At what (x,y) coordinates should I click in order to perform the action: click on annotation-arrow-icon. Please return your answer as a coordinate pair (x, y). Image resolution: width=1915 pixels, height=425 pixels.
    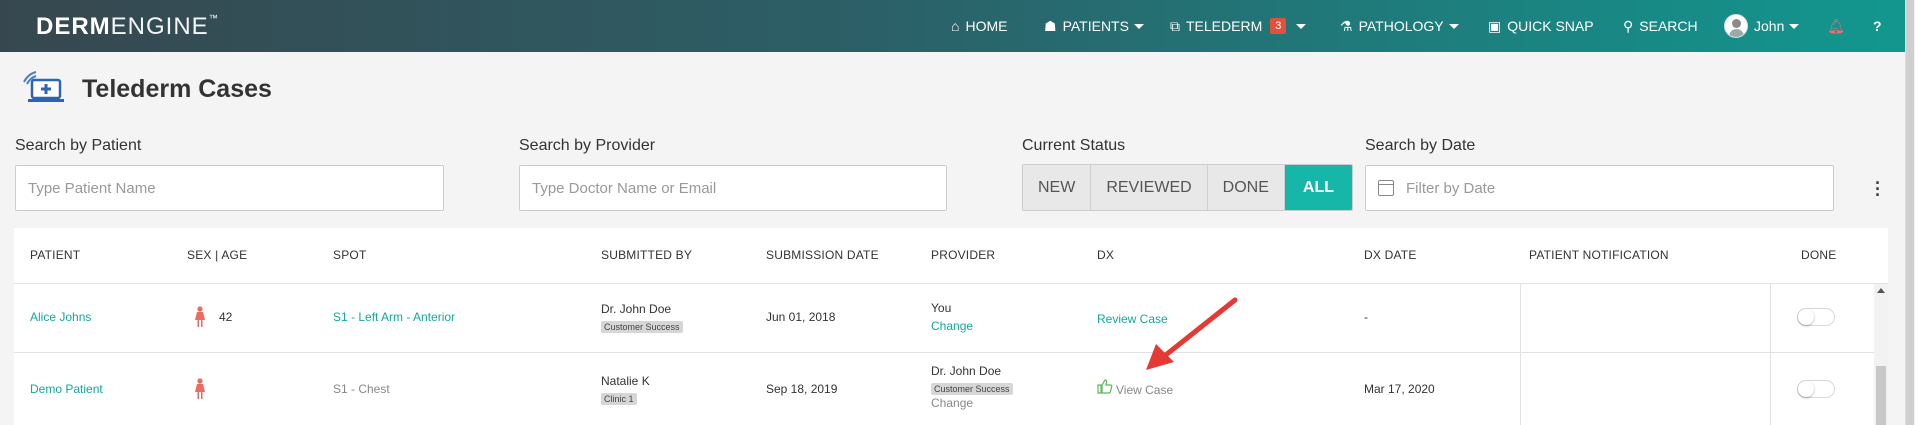
    Looking at the image, I should click on (1192, 333).